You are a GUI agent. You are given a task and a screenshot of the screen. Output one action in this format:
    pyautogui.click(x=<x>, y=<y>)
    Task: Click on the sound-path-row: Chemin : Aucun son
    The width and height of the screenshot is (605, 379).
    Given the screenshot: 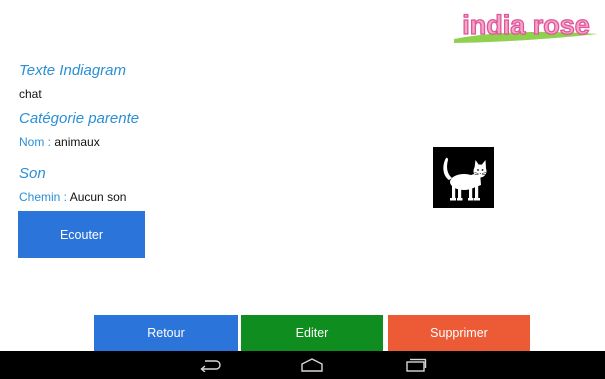 What is the action you would take?
    pyautogui.click(x=72, y=197)
    